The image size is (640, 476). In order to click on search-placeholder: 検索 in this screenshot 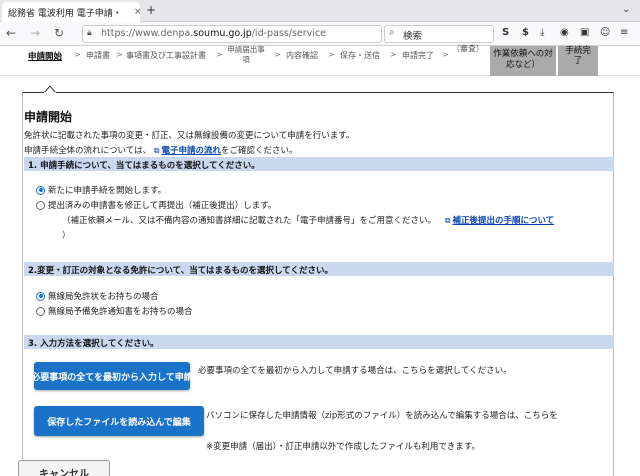, I will do `click(413, 36)`.